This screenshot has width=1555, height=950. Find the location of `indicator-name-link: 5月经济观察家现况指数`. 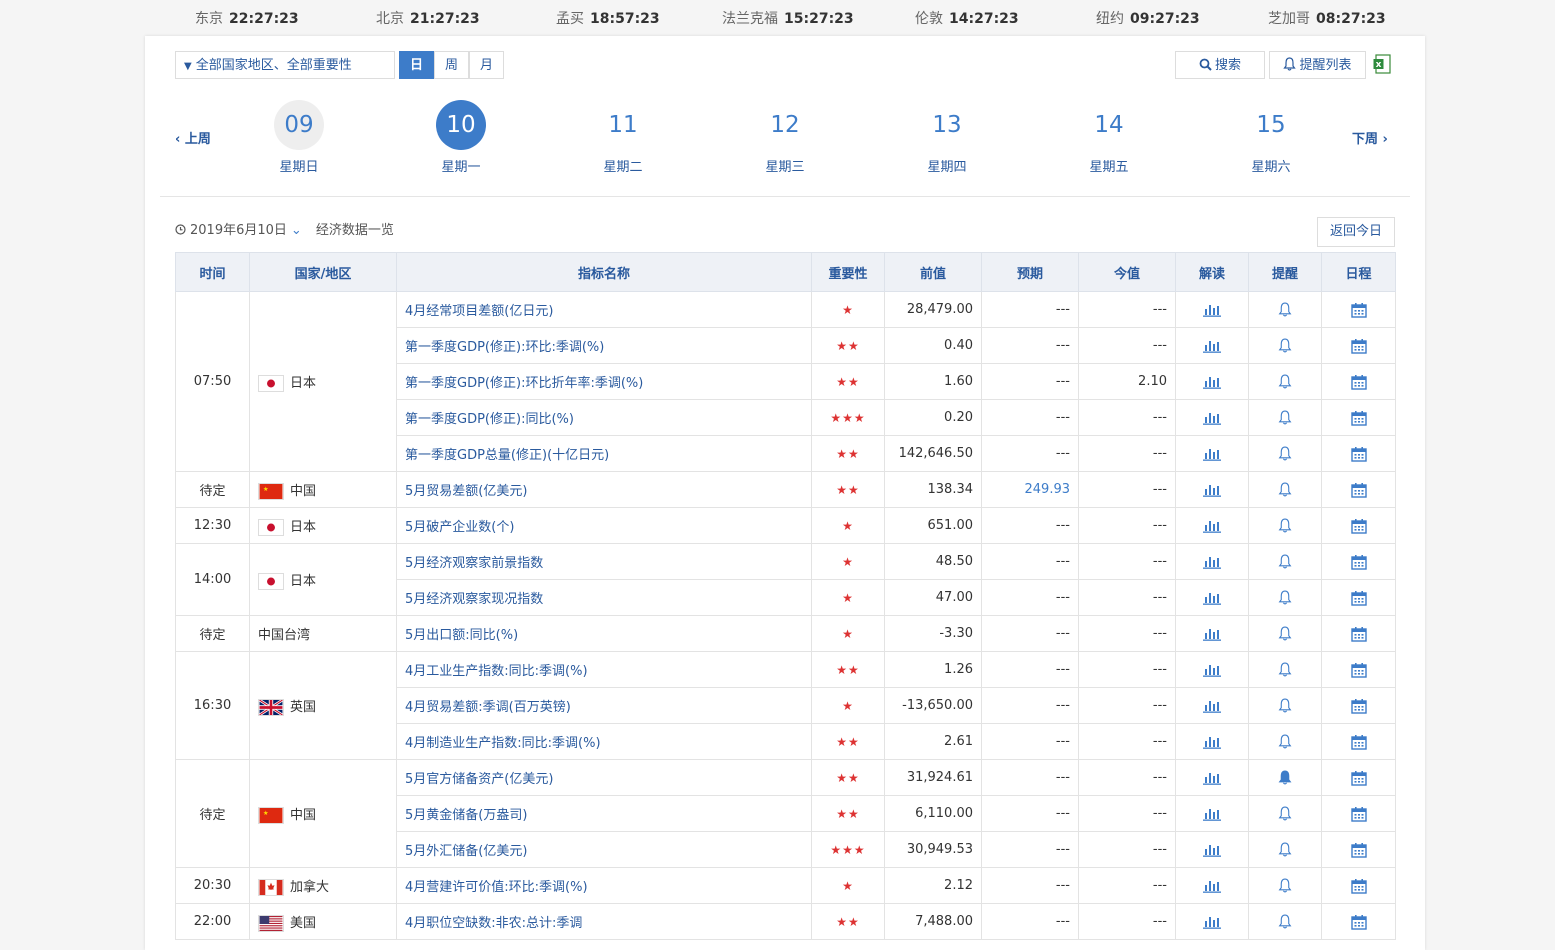

indicator-name-link: 5月经济观察家现况指数 is located at coordinates (604, 597).